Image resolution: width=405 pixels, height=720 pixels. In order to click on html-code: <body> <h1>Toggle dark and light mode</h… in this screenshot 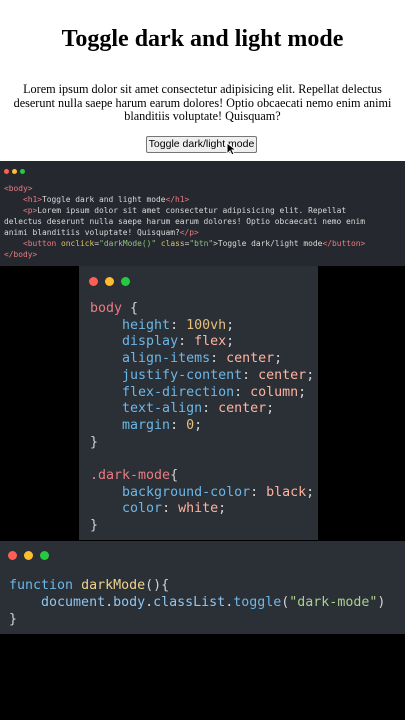, I will do `click(185, 221)`.